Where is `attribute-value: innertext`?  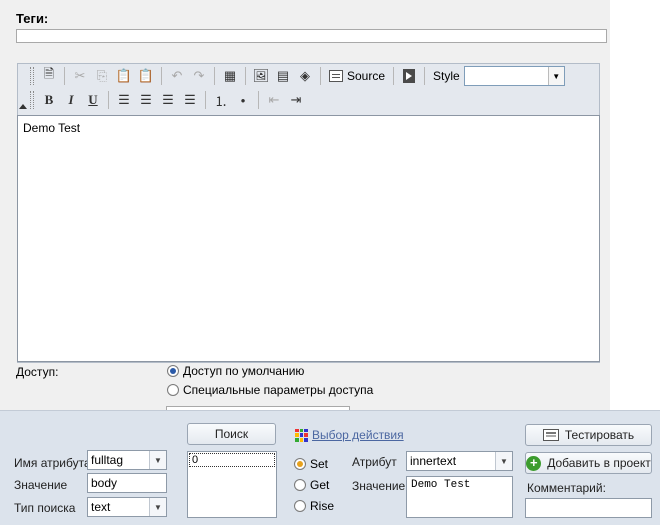
attribute-value: innertext is located at coordinates (433, 461).